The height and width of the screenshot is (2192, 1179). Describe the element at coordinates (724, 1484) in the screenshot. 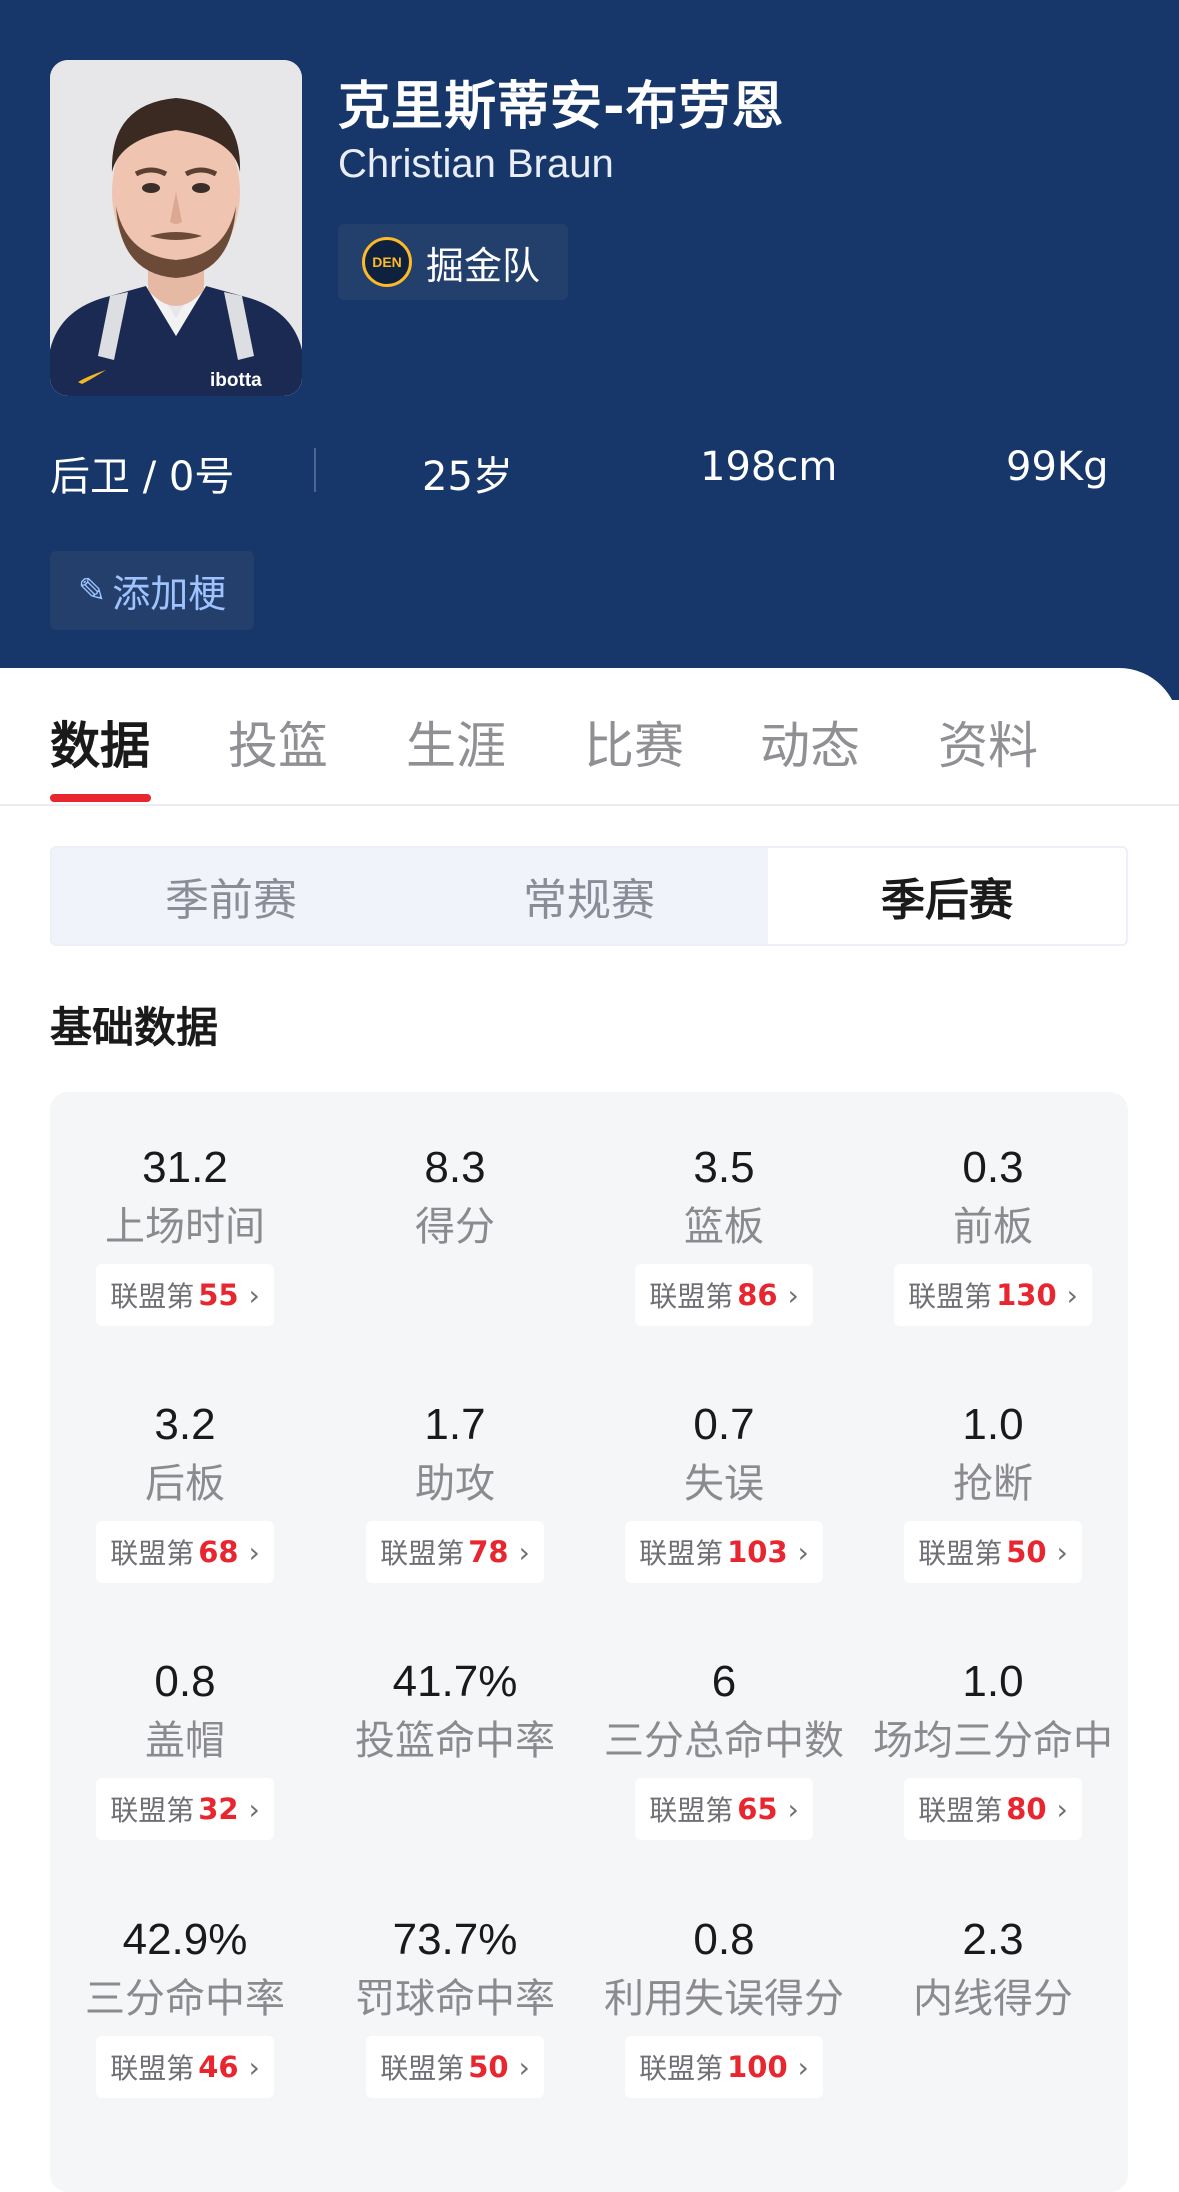

I see `stat-label: 失误` at that location.